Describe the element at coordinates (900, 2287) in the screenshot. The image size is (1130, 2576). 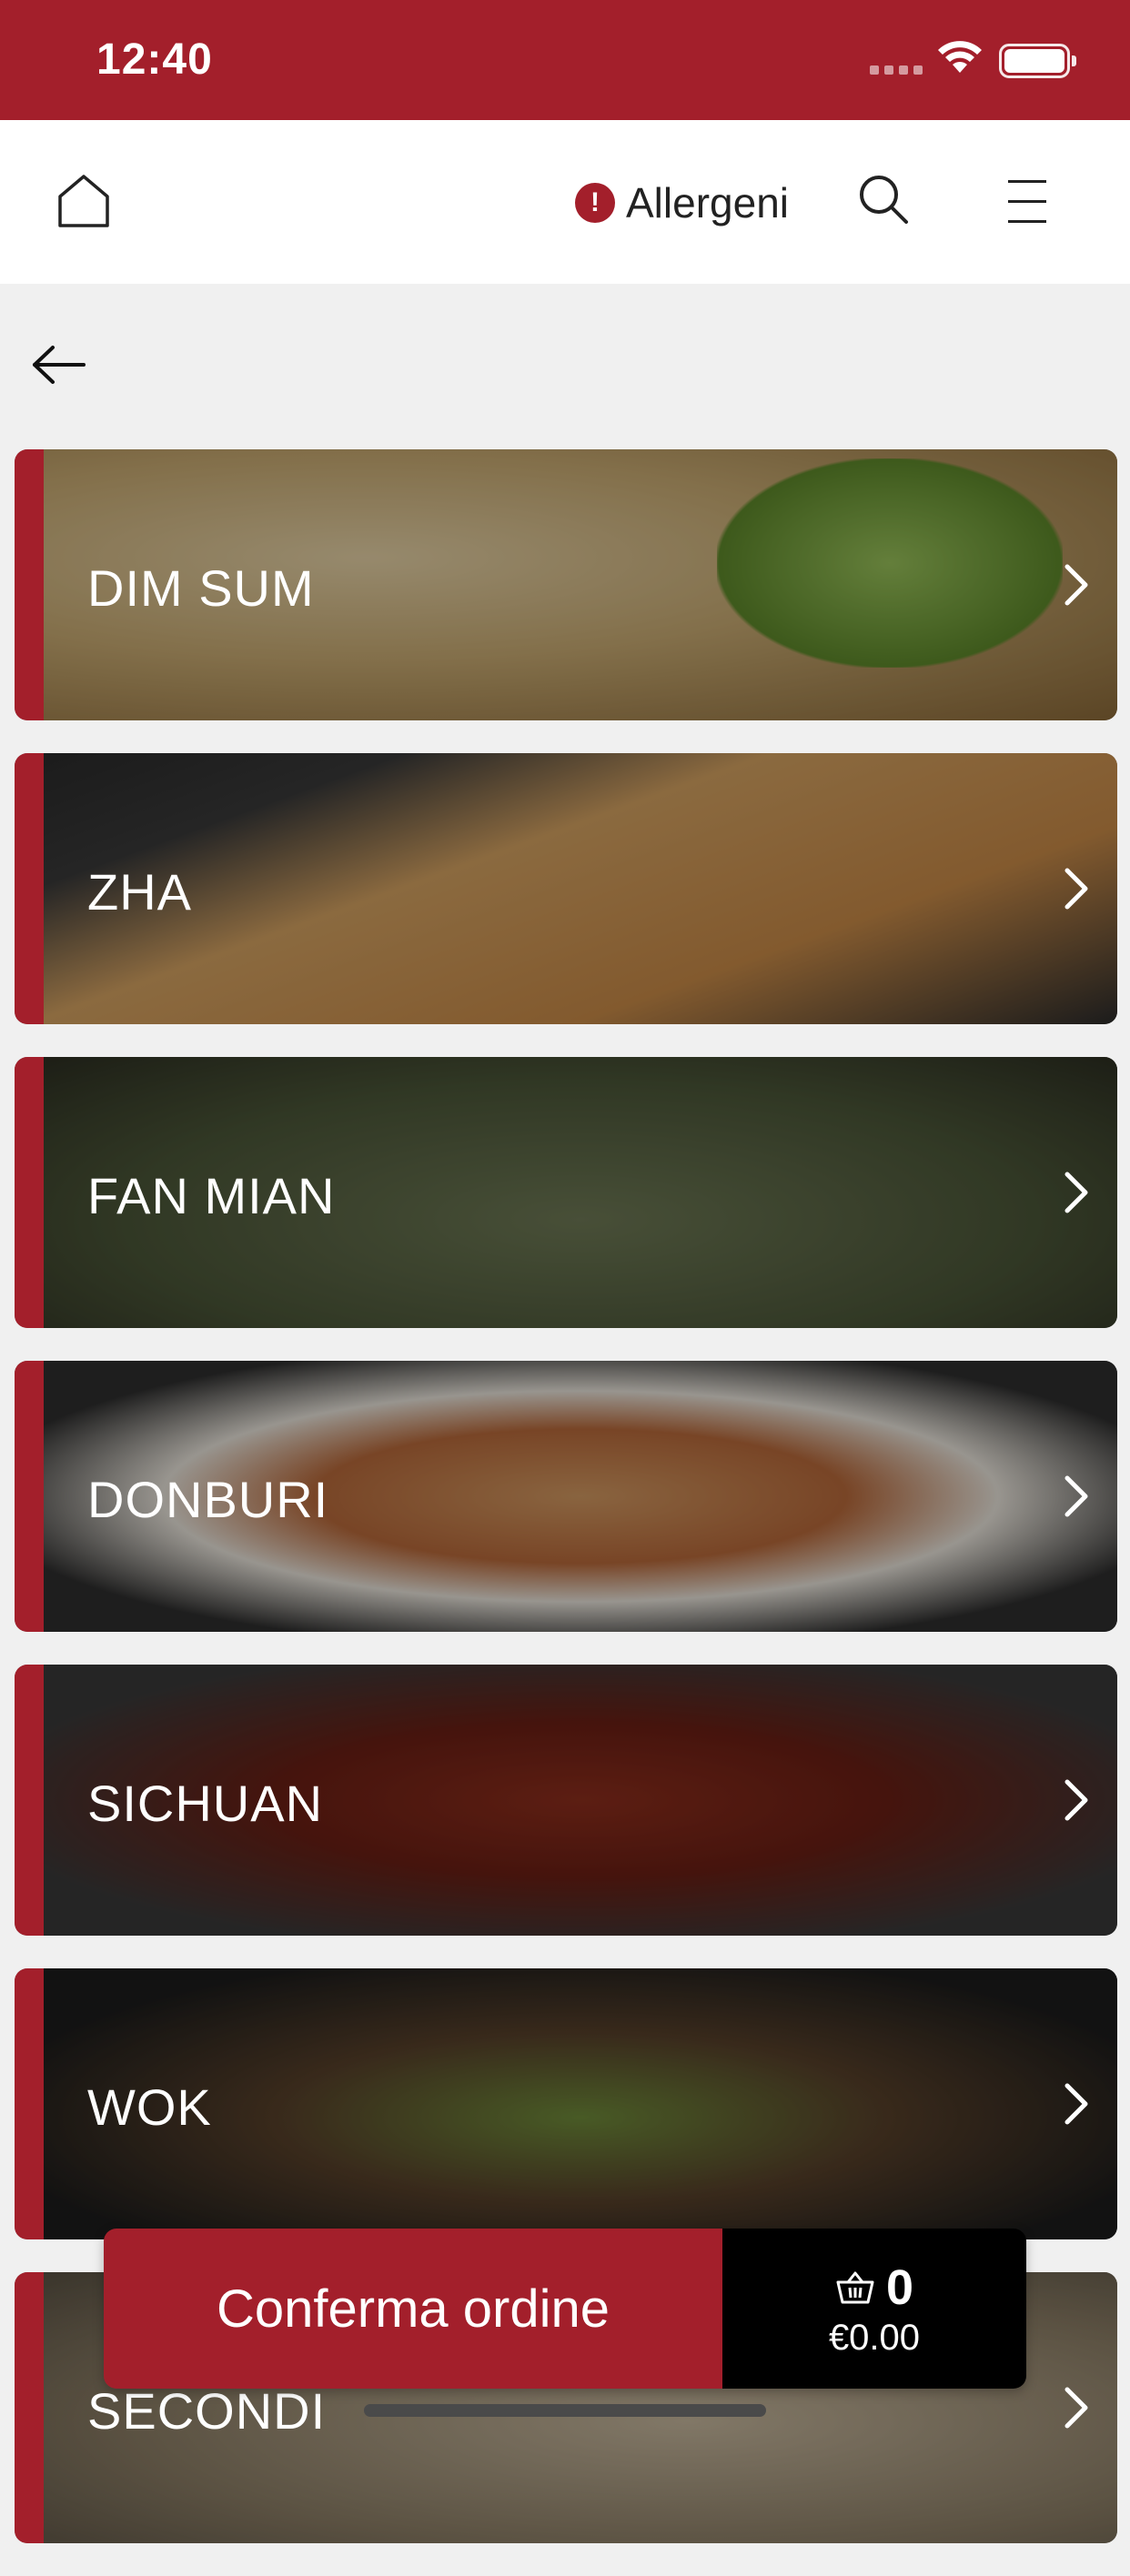
I see `cart-count: 0` at that location.